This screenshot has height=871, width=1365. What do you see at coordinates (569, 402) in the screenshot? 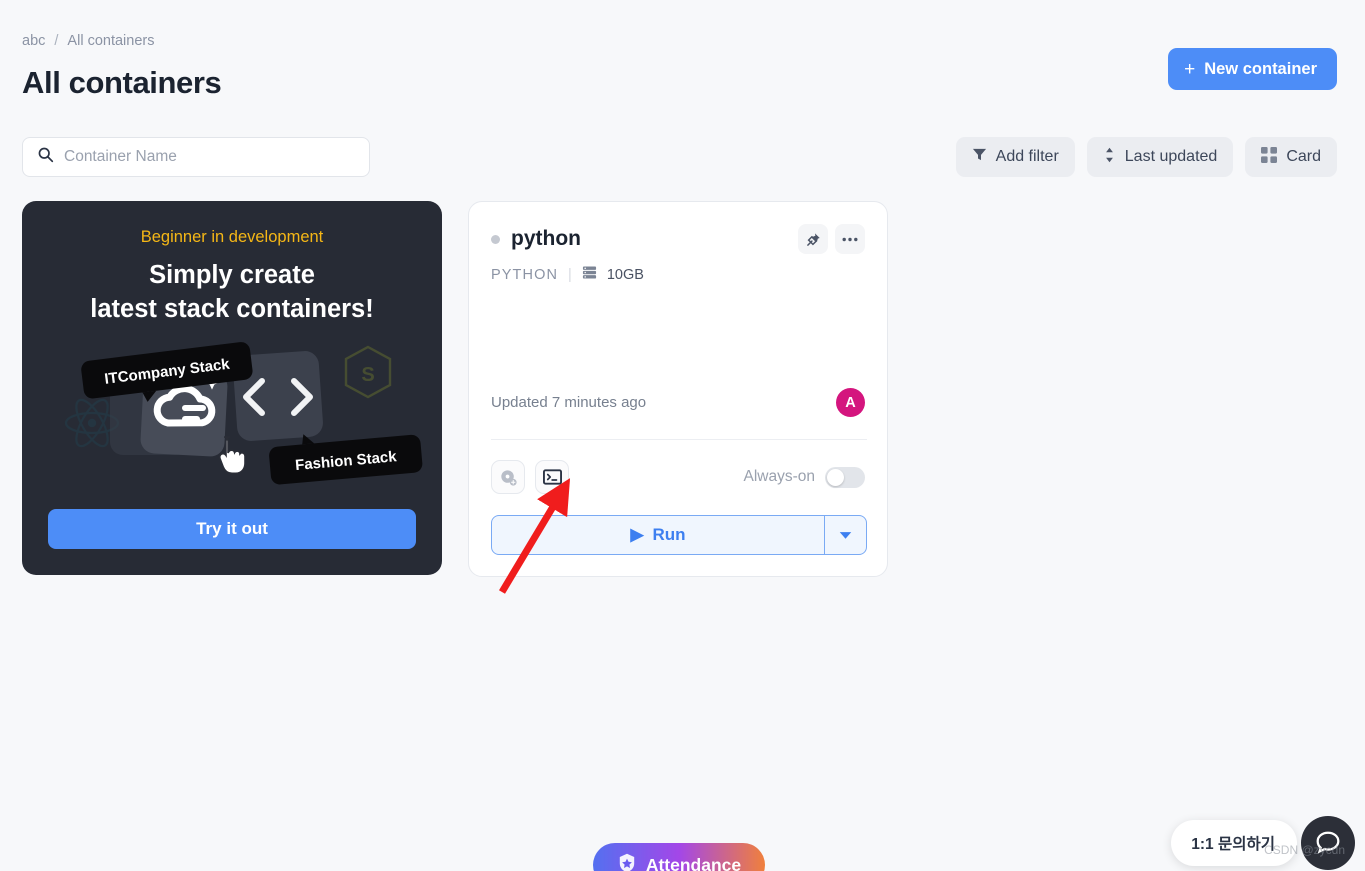
I see `updated-text: Updated 7 minutes ago` at bounding box center [569, 402].